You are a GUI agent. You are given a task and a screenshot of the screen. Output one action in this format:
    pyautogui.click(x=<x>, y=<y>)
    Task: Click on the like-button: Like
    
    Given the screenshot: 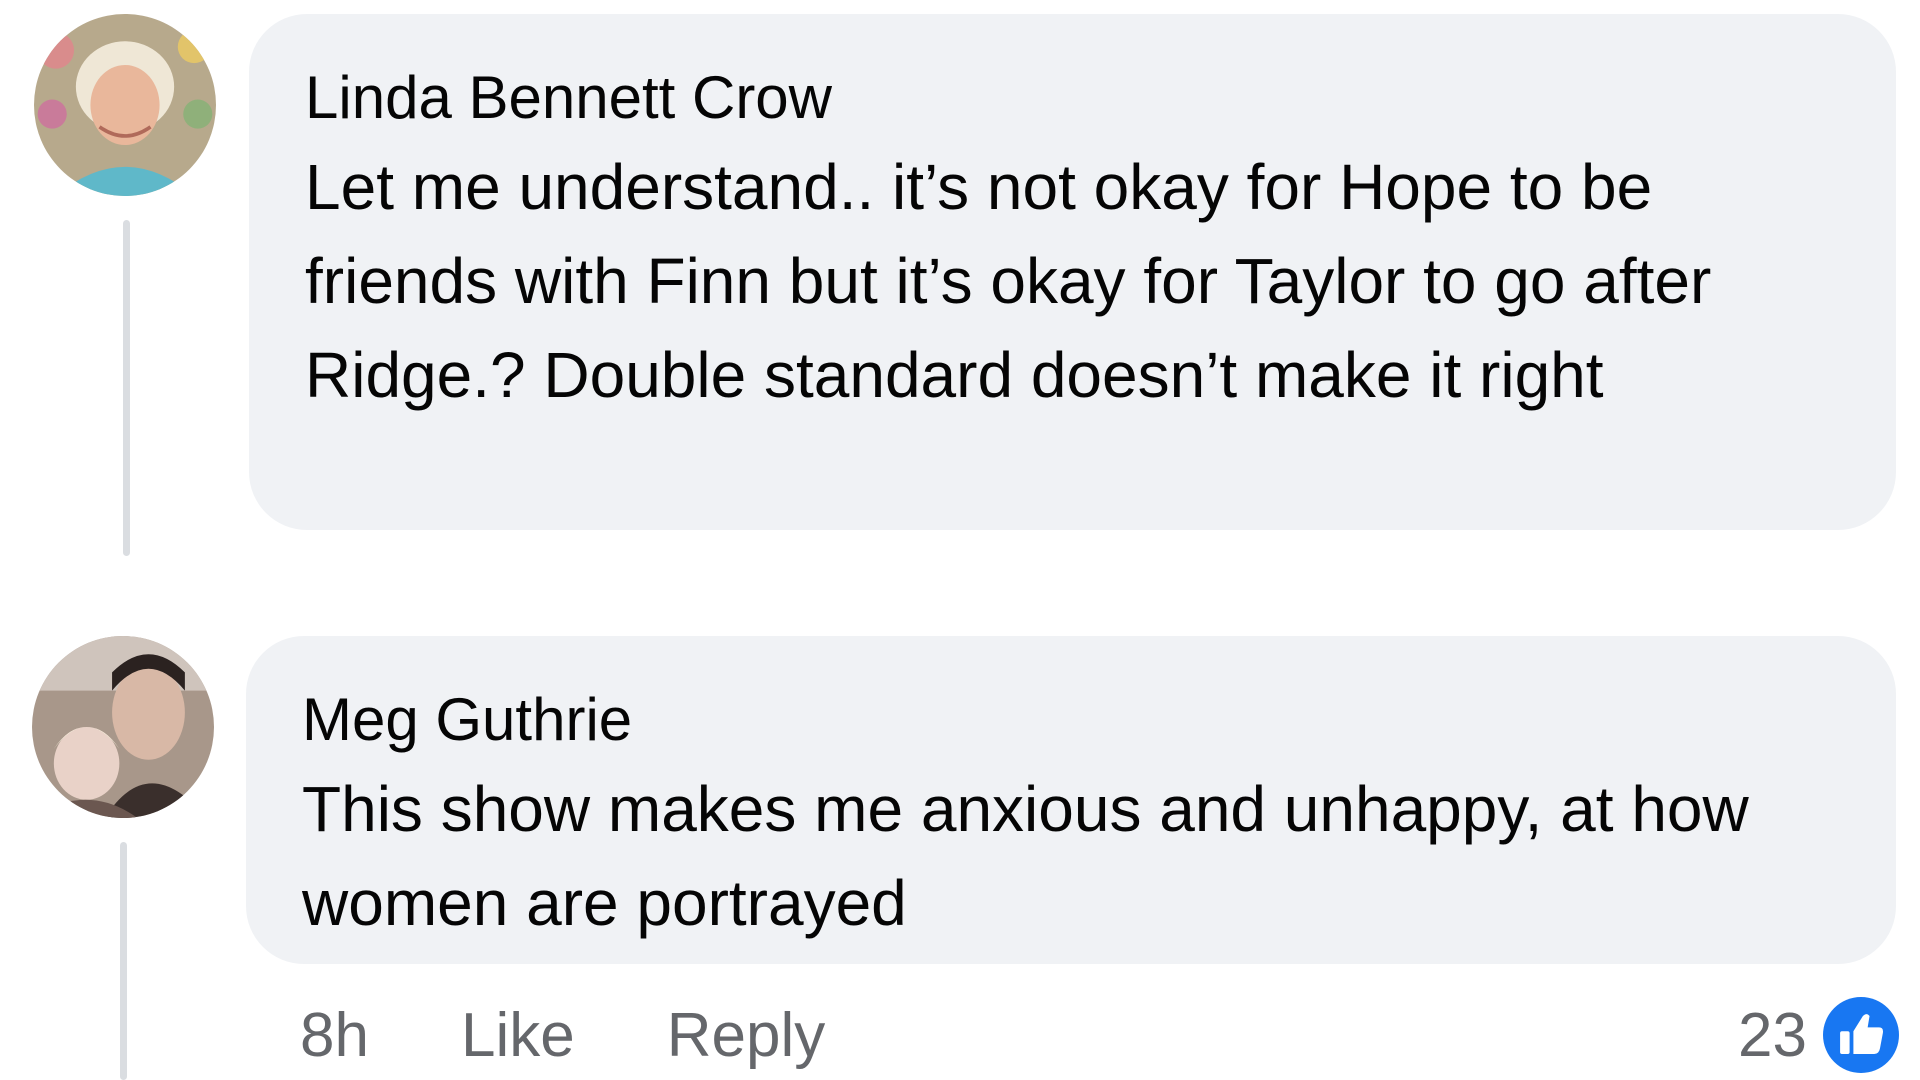 What is the action you would take?
    pyautogui.click(x=518, y=1035)
    